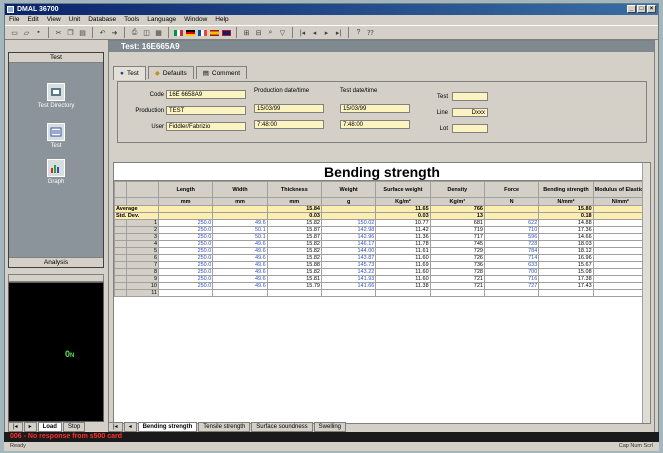 This screenshot has width=663, height=453. What do you see at coordinates (511, 279) in the screenshot?
I see `table-cell: 716` at bounding box center [511, 279].